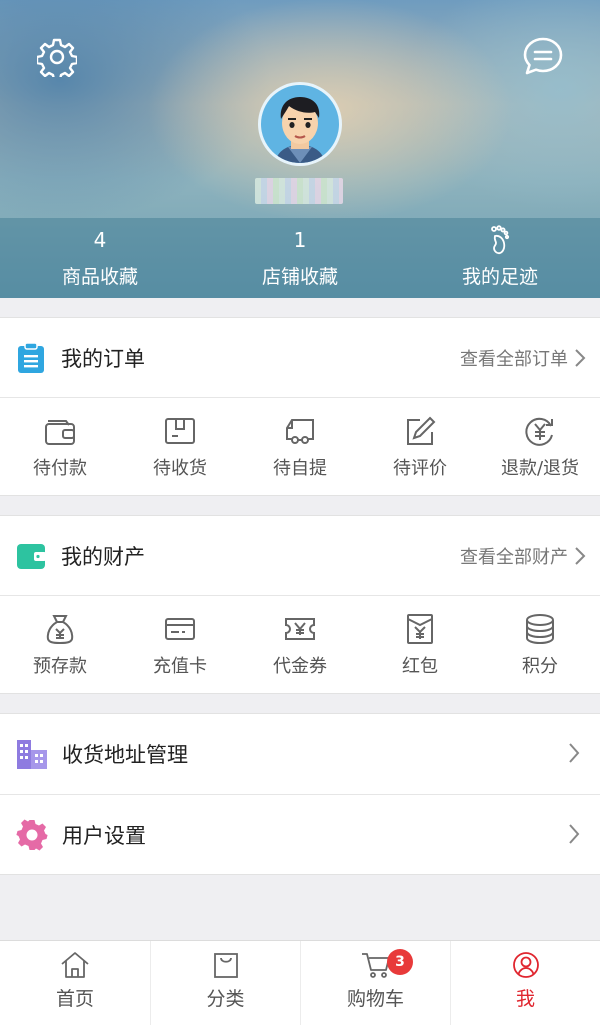  Describe the element at coordinates (74, 999) in the screenshot. I see `tab-home-label: 首页` at that location.